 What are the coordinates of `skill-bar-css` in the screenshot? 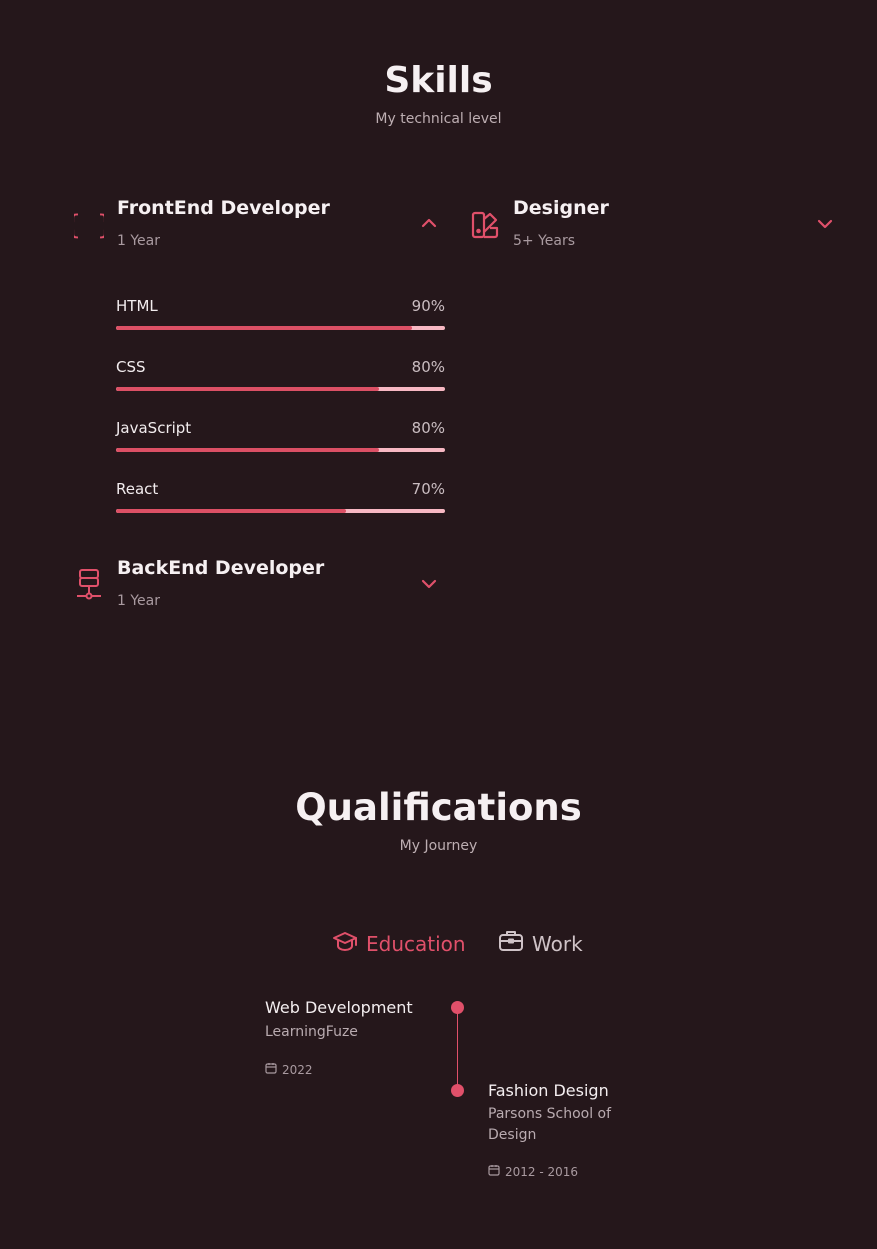 It's located at (280, 389).